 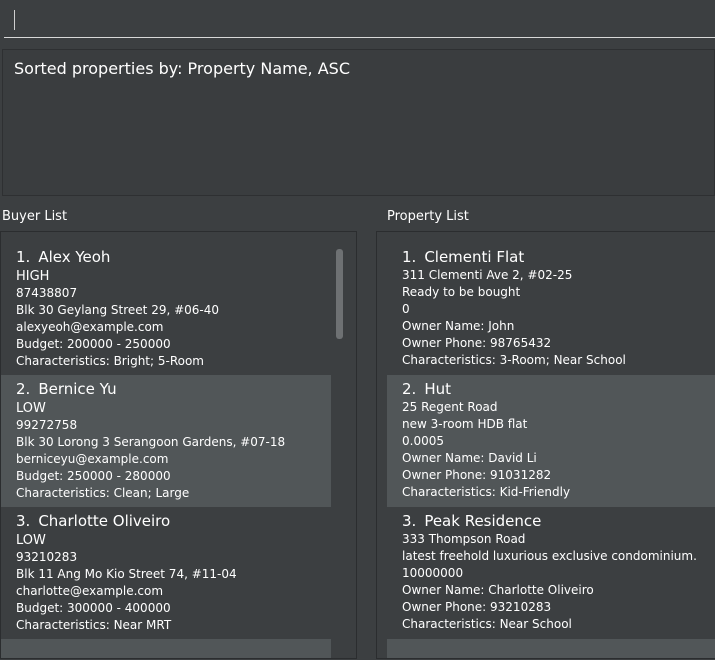 What do you see at coordinates (104, 521) in the screenshot?
I see `buyer-name: Charlotte Oliveiro` at bounding box center [104, 521].